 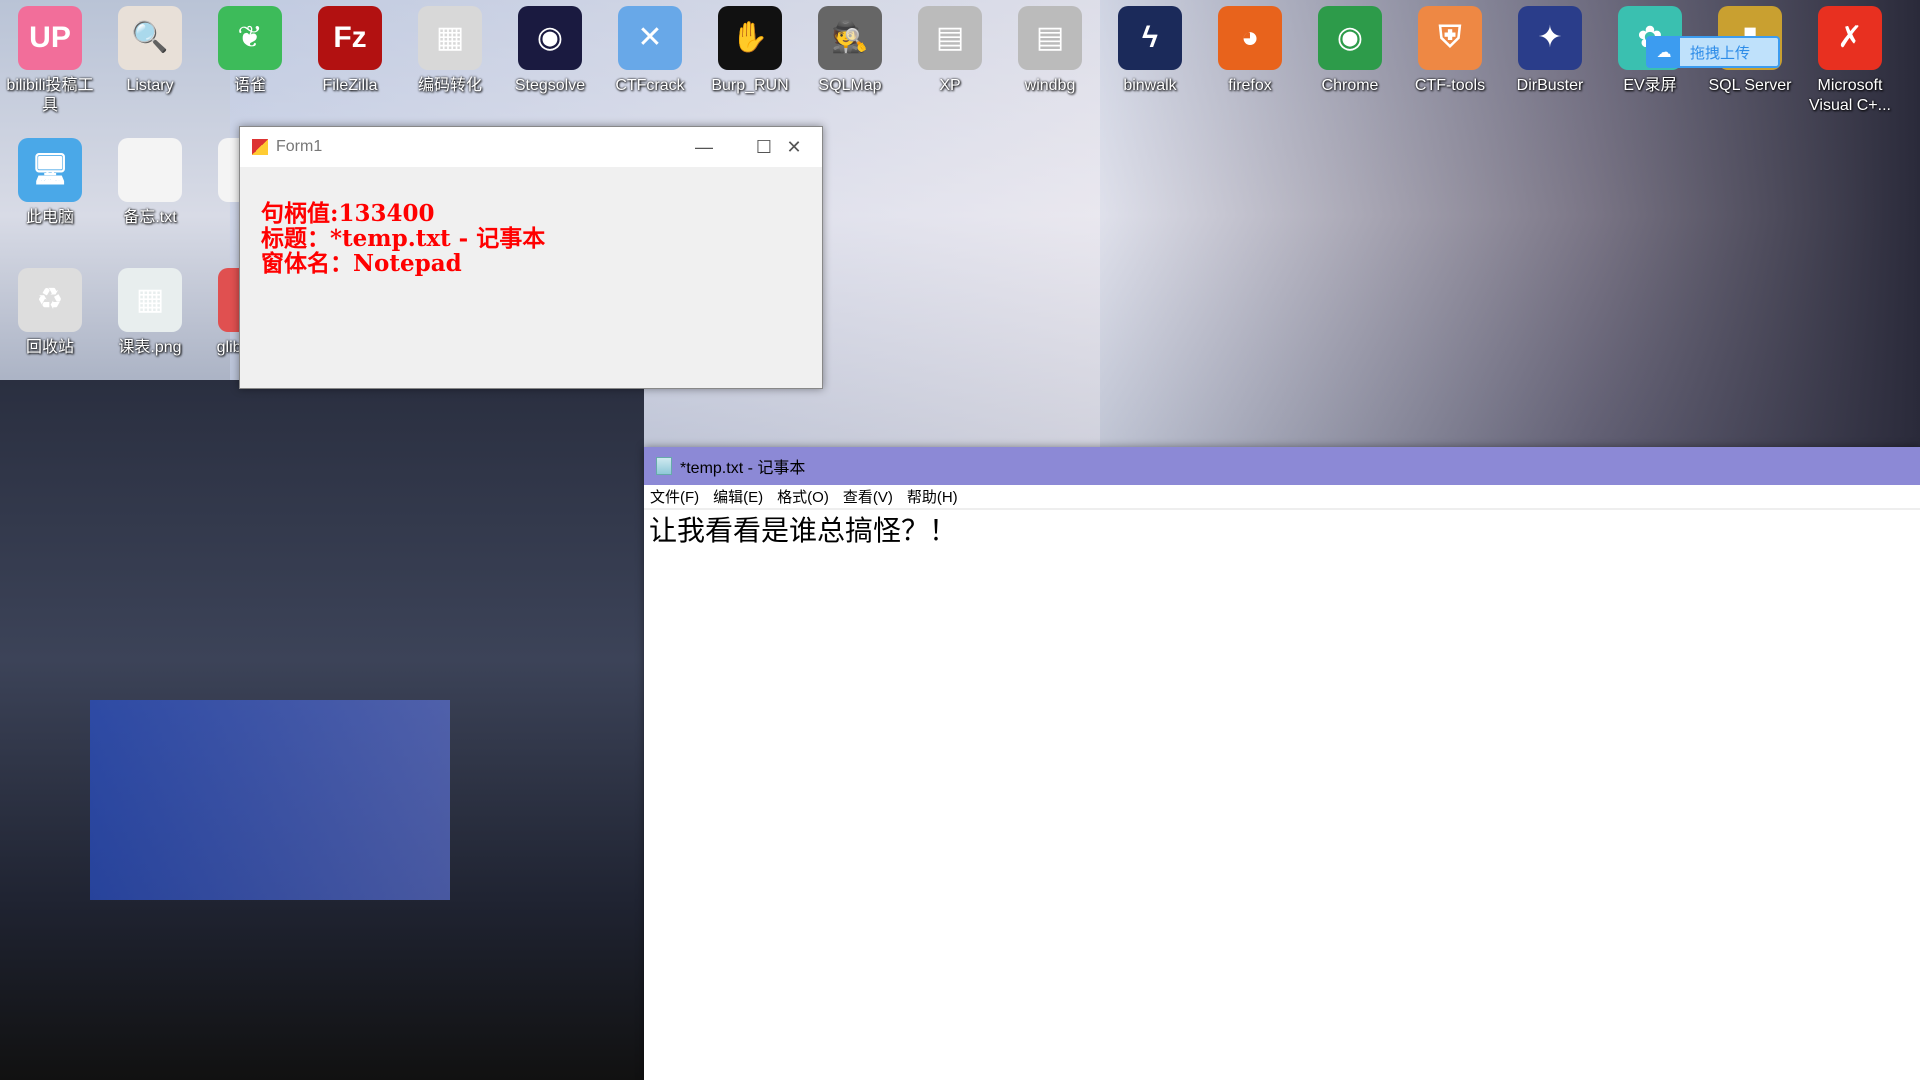 I want to click on desktop-icon-label: Listary, so click(x=150, y=85).